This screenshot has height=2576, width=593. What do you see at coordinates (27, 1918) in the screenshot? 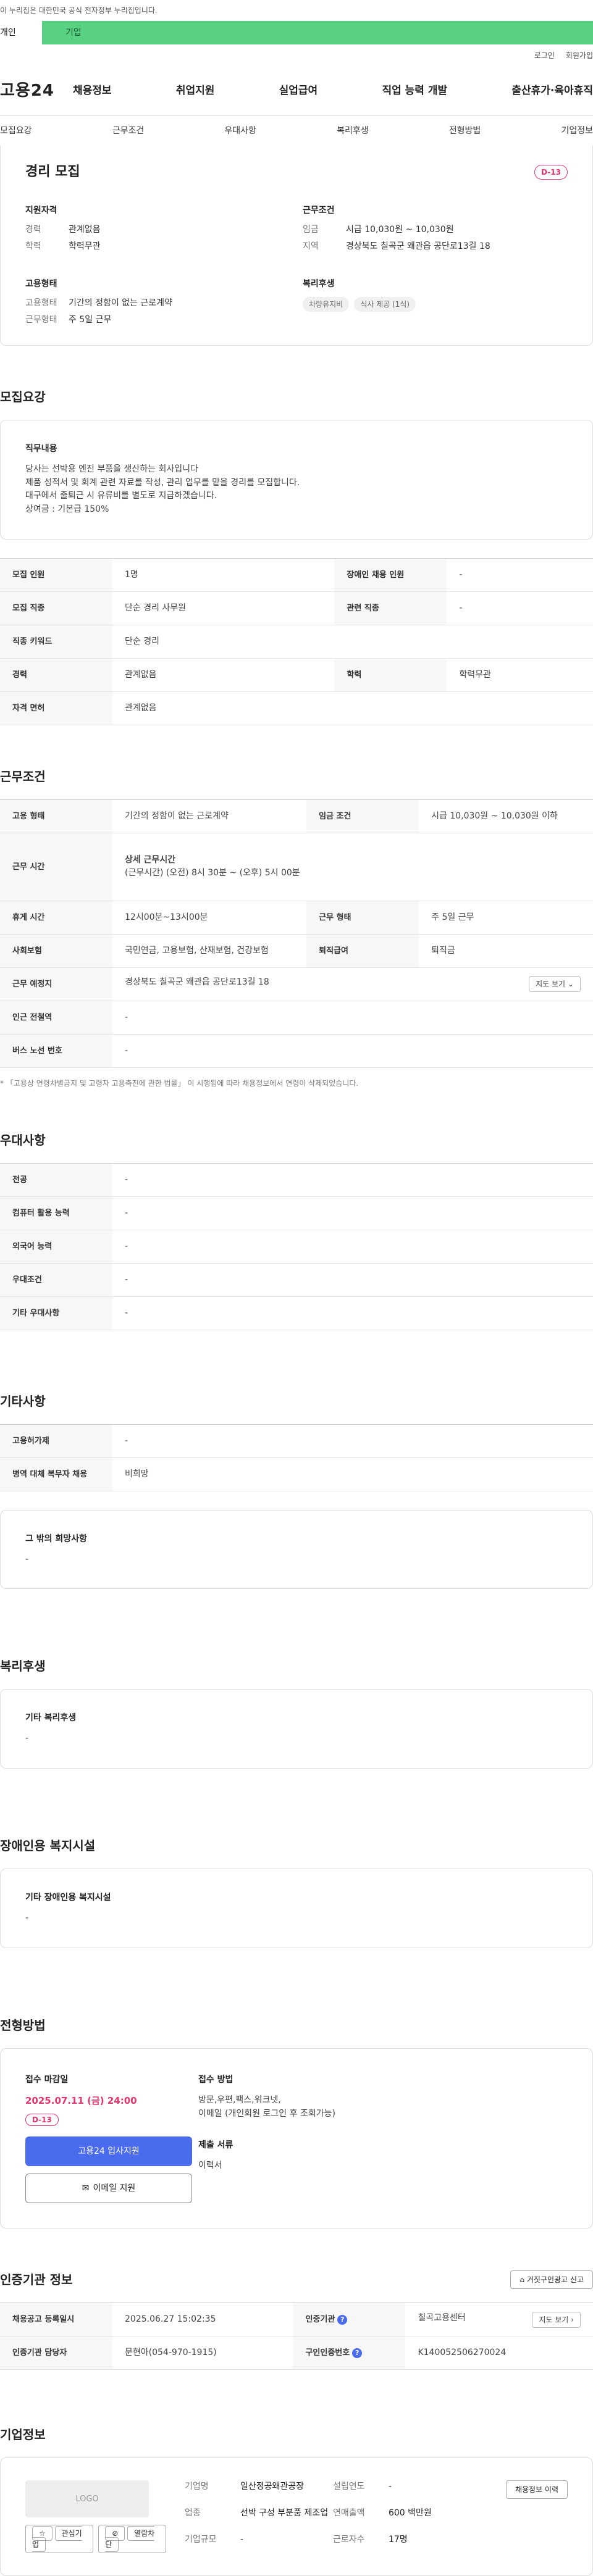
I see `disability-box-text: -` at bounding box center [27, 1918].